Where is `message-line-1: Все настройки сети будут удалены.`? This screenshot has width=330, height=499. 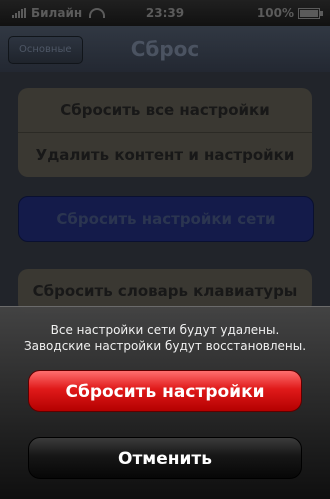
message-line-1: Все настройки сети будут удалены. is located at coordinates (165, 330).